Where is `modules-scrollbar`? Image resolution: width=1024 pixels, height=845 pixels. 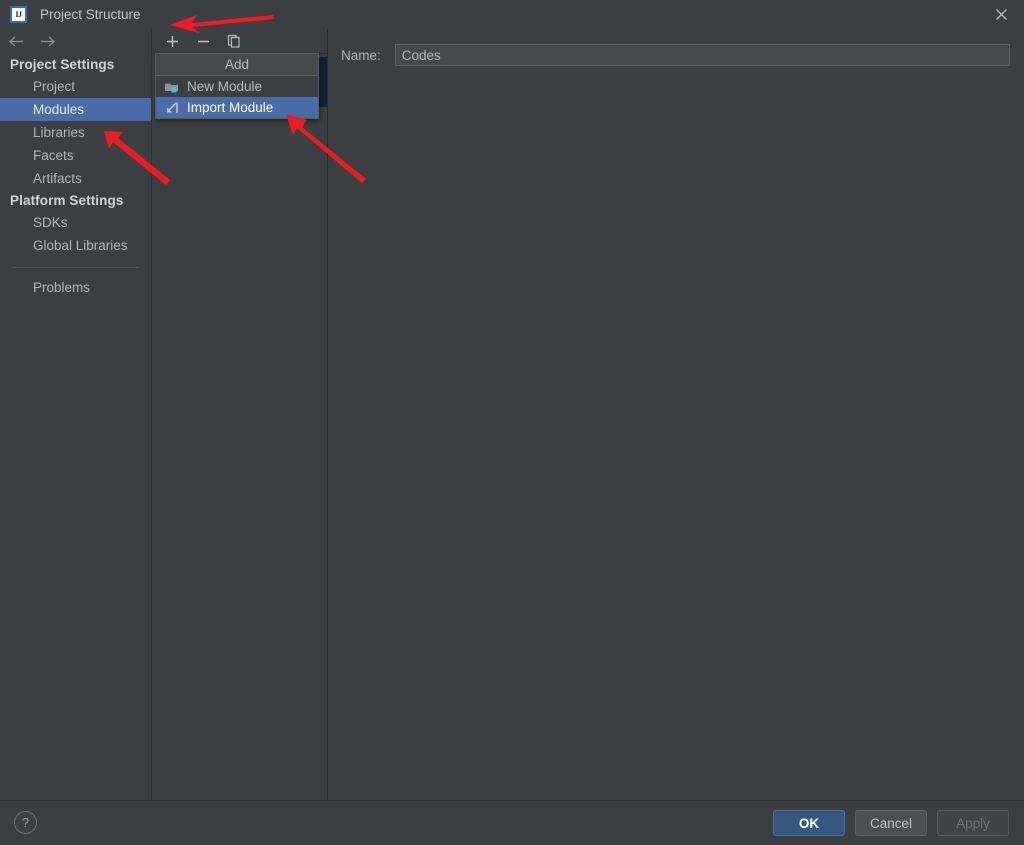
modules-scrollbar is located at coordinates (322, 82).